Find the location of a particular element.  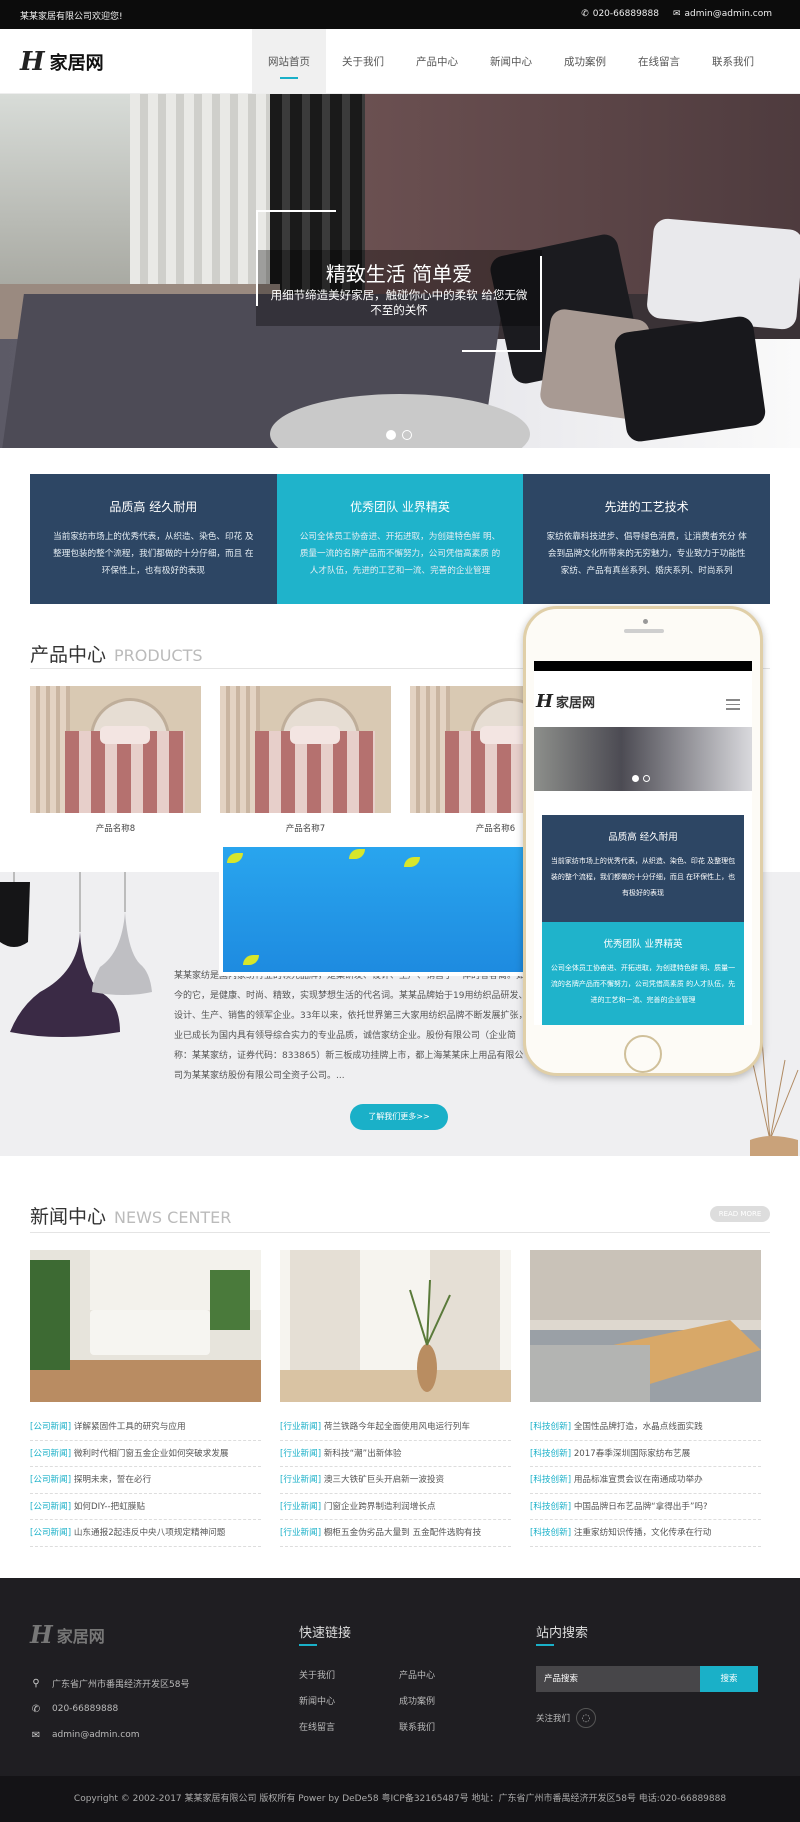

footer-link-cases: 成功案例 is located at coordinates (449, 1702).